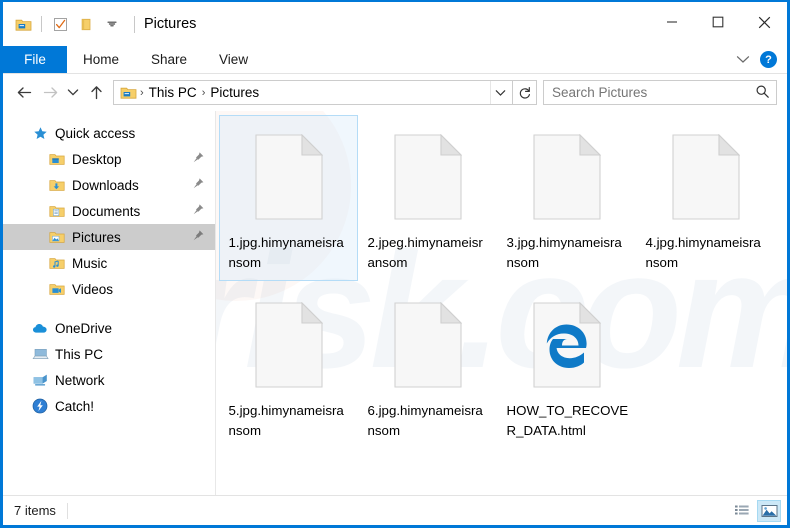  Describe the element at coordinates (758, 59) in the screenshot. I see `ribbon-right-controls: ?` at that location.